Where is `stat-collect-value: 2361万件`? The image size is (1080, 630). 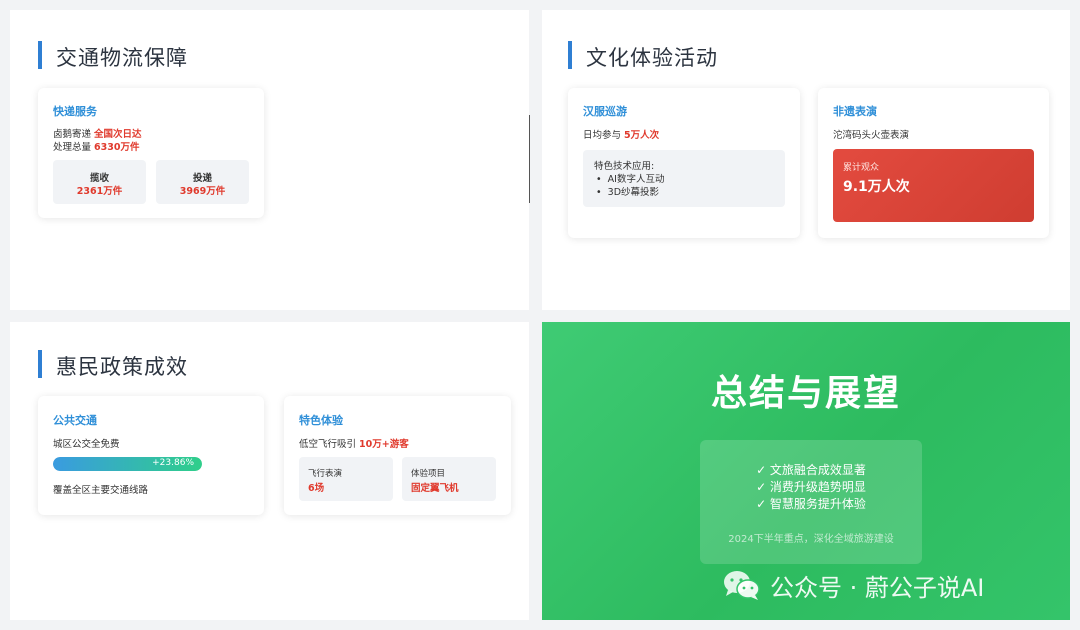
stat-collect-value: 2361万件 is located at coordinates (99, 191).